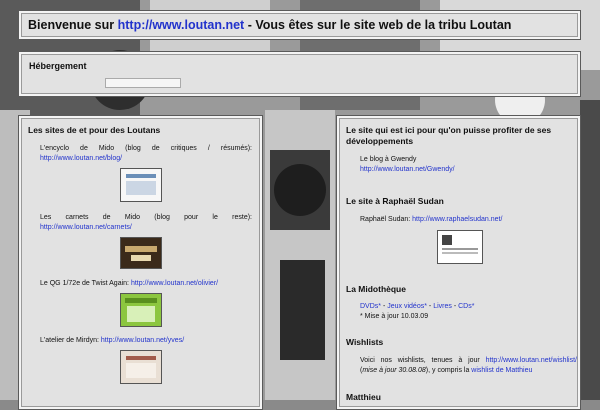 Image resolution: width=600 pixels, height=410 pixels. What do you see at coordinates (142, 340) in the screenshot?
I see `atelier-link: http://www.loutan.net/yves/` at bounding box center [142, 340].